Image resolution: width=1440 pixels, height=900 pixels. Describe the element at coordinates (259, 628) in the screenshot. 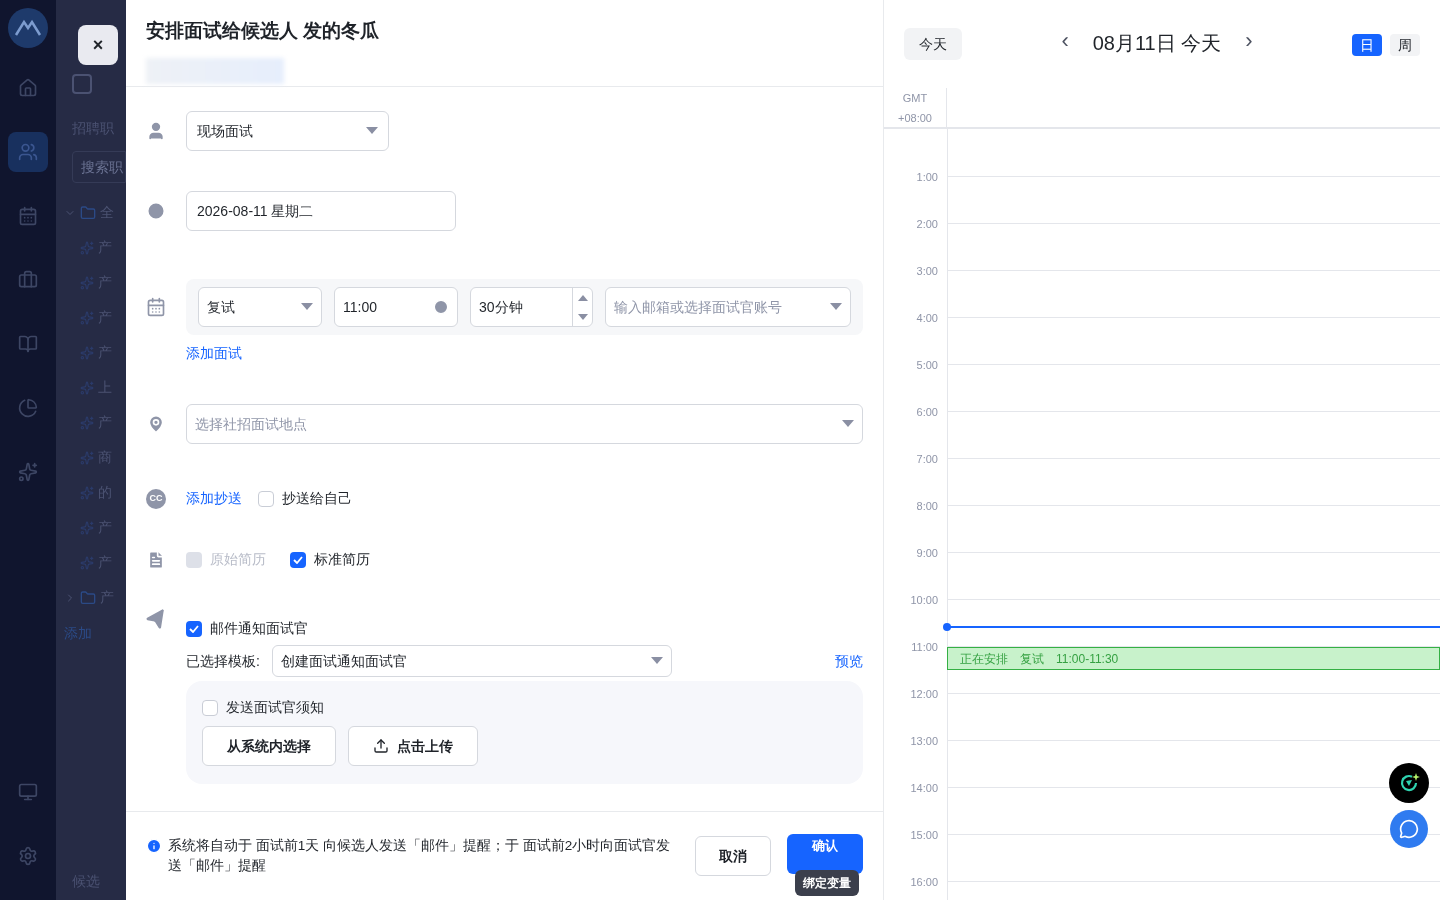

I see `checkbox-label: 邮件通知面试官` at that location.